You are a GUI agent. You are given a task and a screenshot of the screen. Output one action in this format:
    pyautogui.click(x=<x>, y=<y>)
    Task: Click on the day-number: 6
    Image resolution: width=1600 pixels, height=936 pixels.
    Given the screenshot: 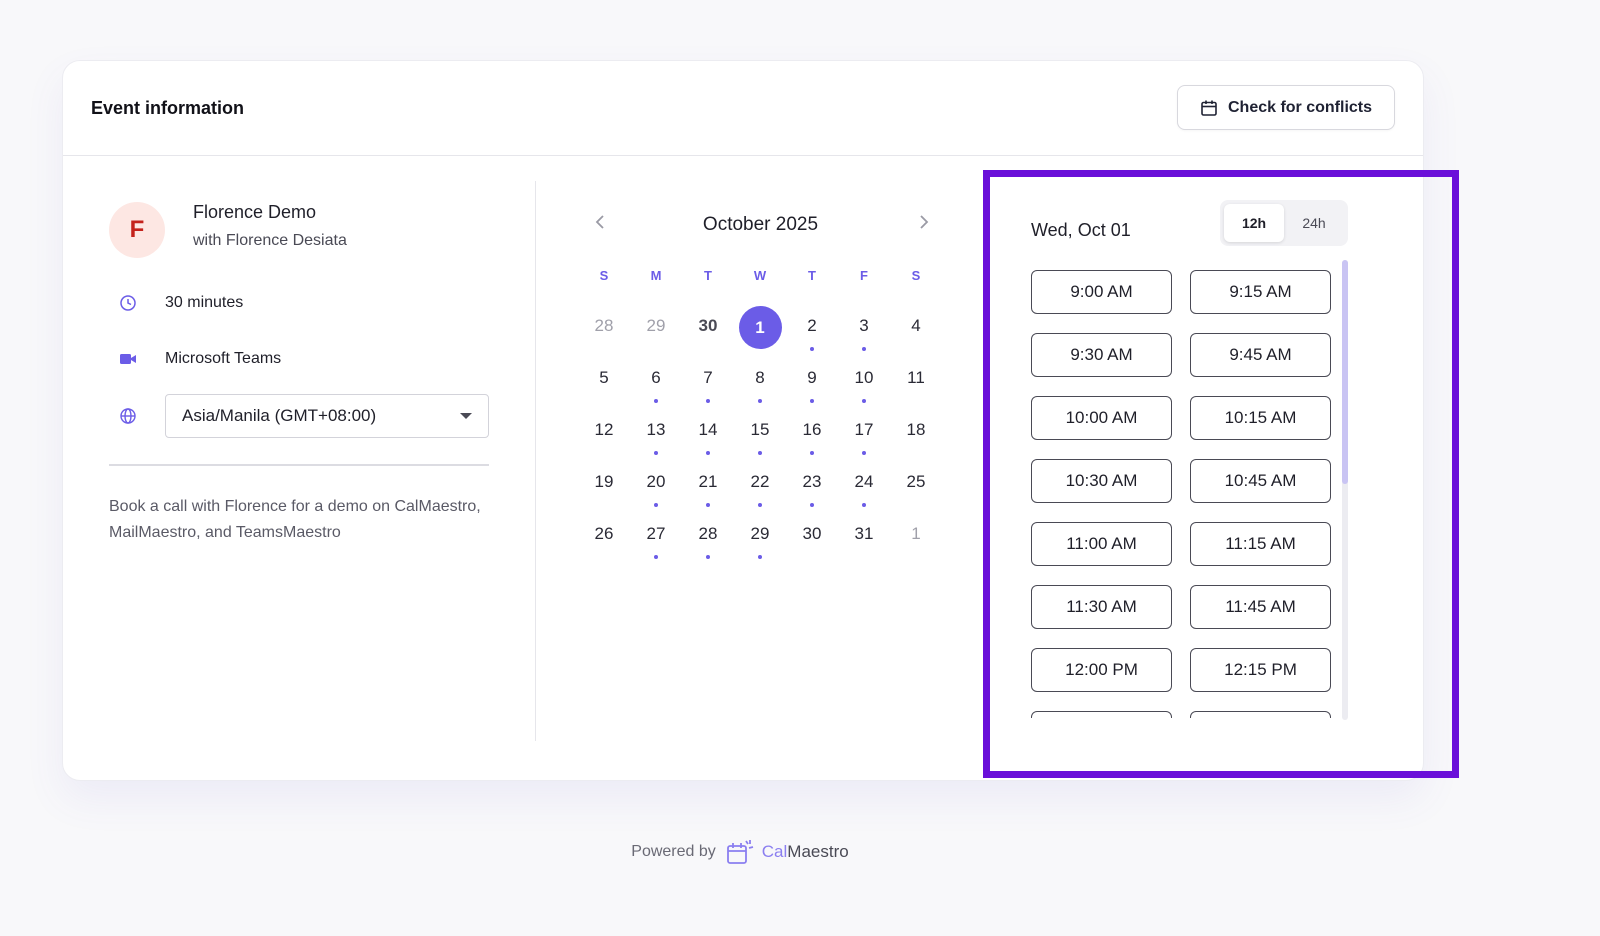 What is the action you would take?
    pyautogui.click(x=656, y=377)
    